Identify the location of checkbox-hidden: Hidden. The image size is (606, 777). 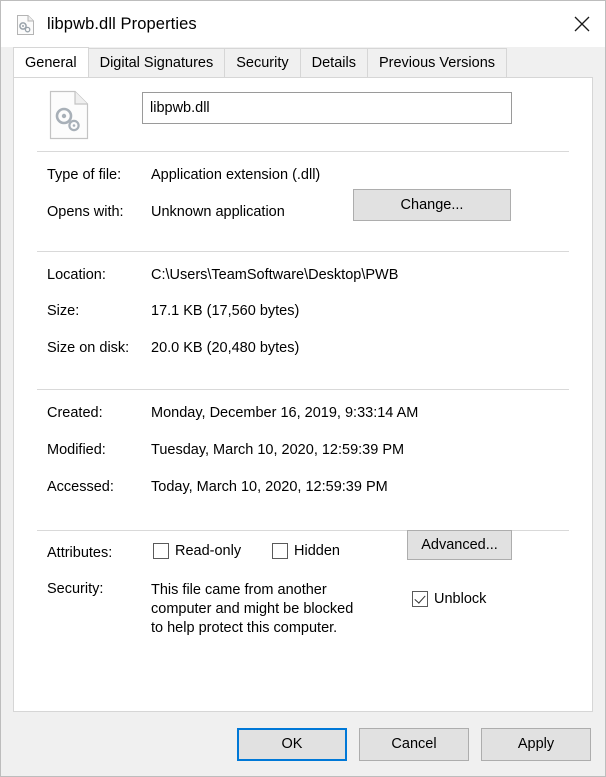
(306, 551).